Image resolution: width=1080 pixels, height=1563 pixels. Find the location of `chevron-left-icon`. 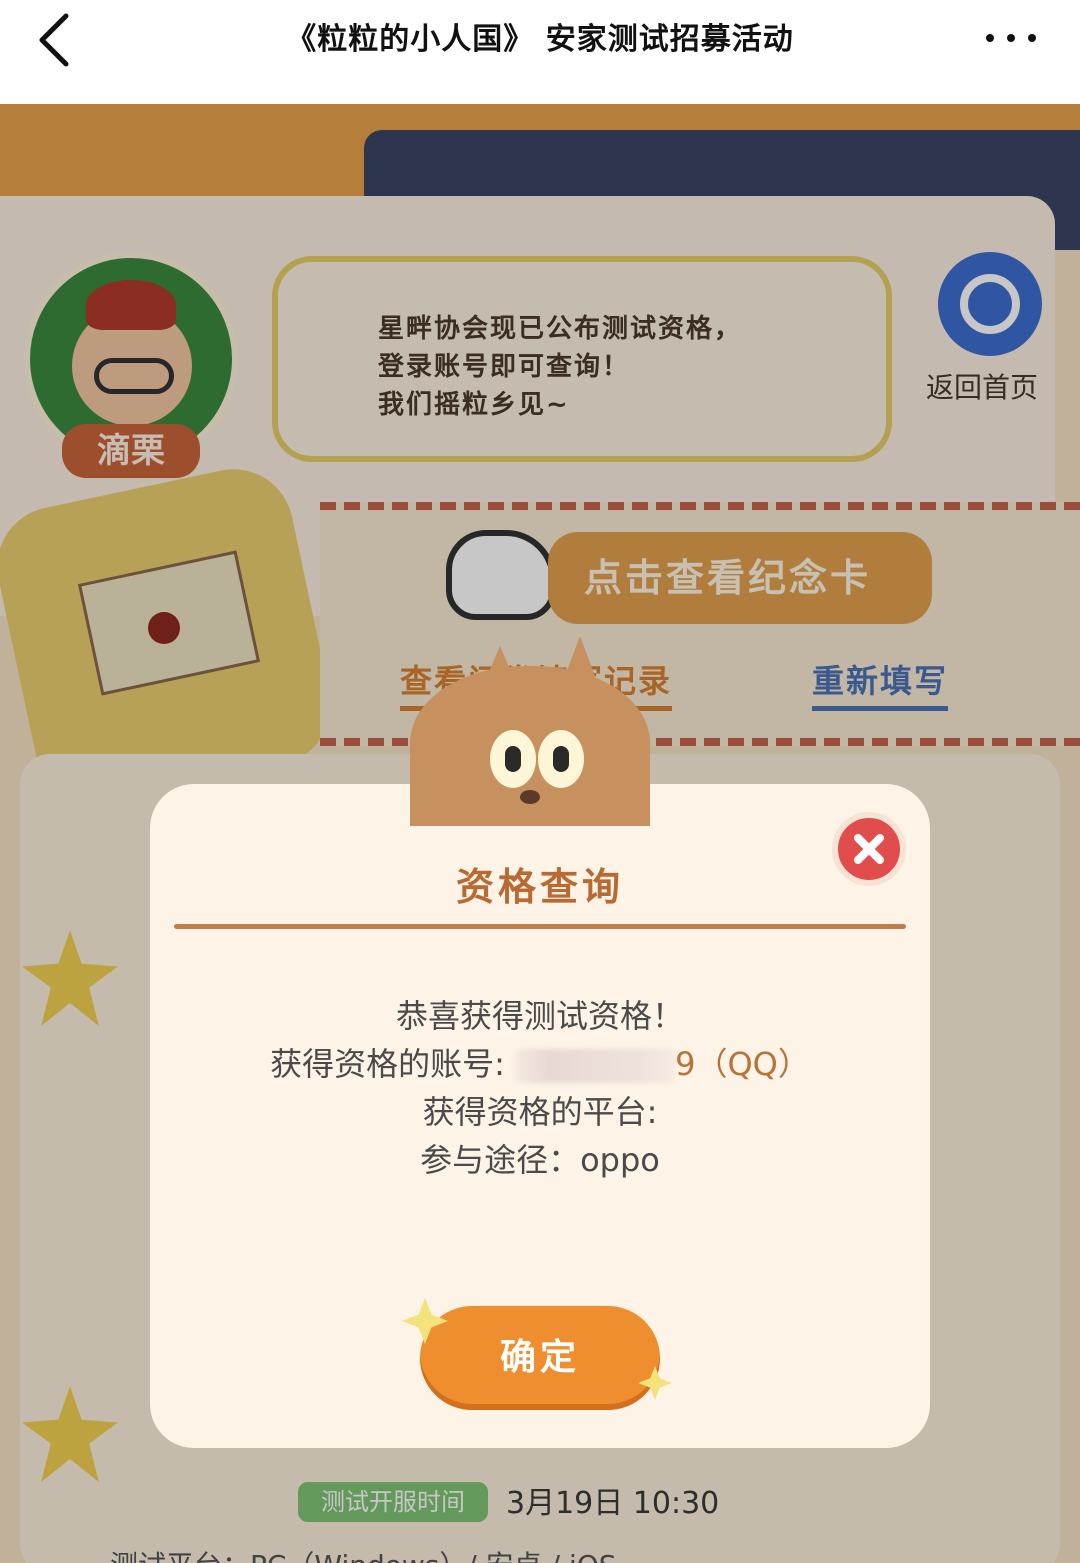

chevron-left-icon is located at coordinates (54, 40).